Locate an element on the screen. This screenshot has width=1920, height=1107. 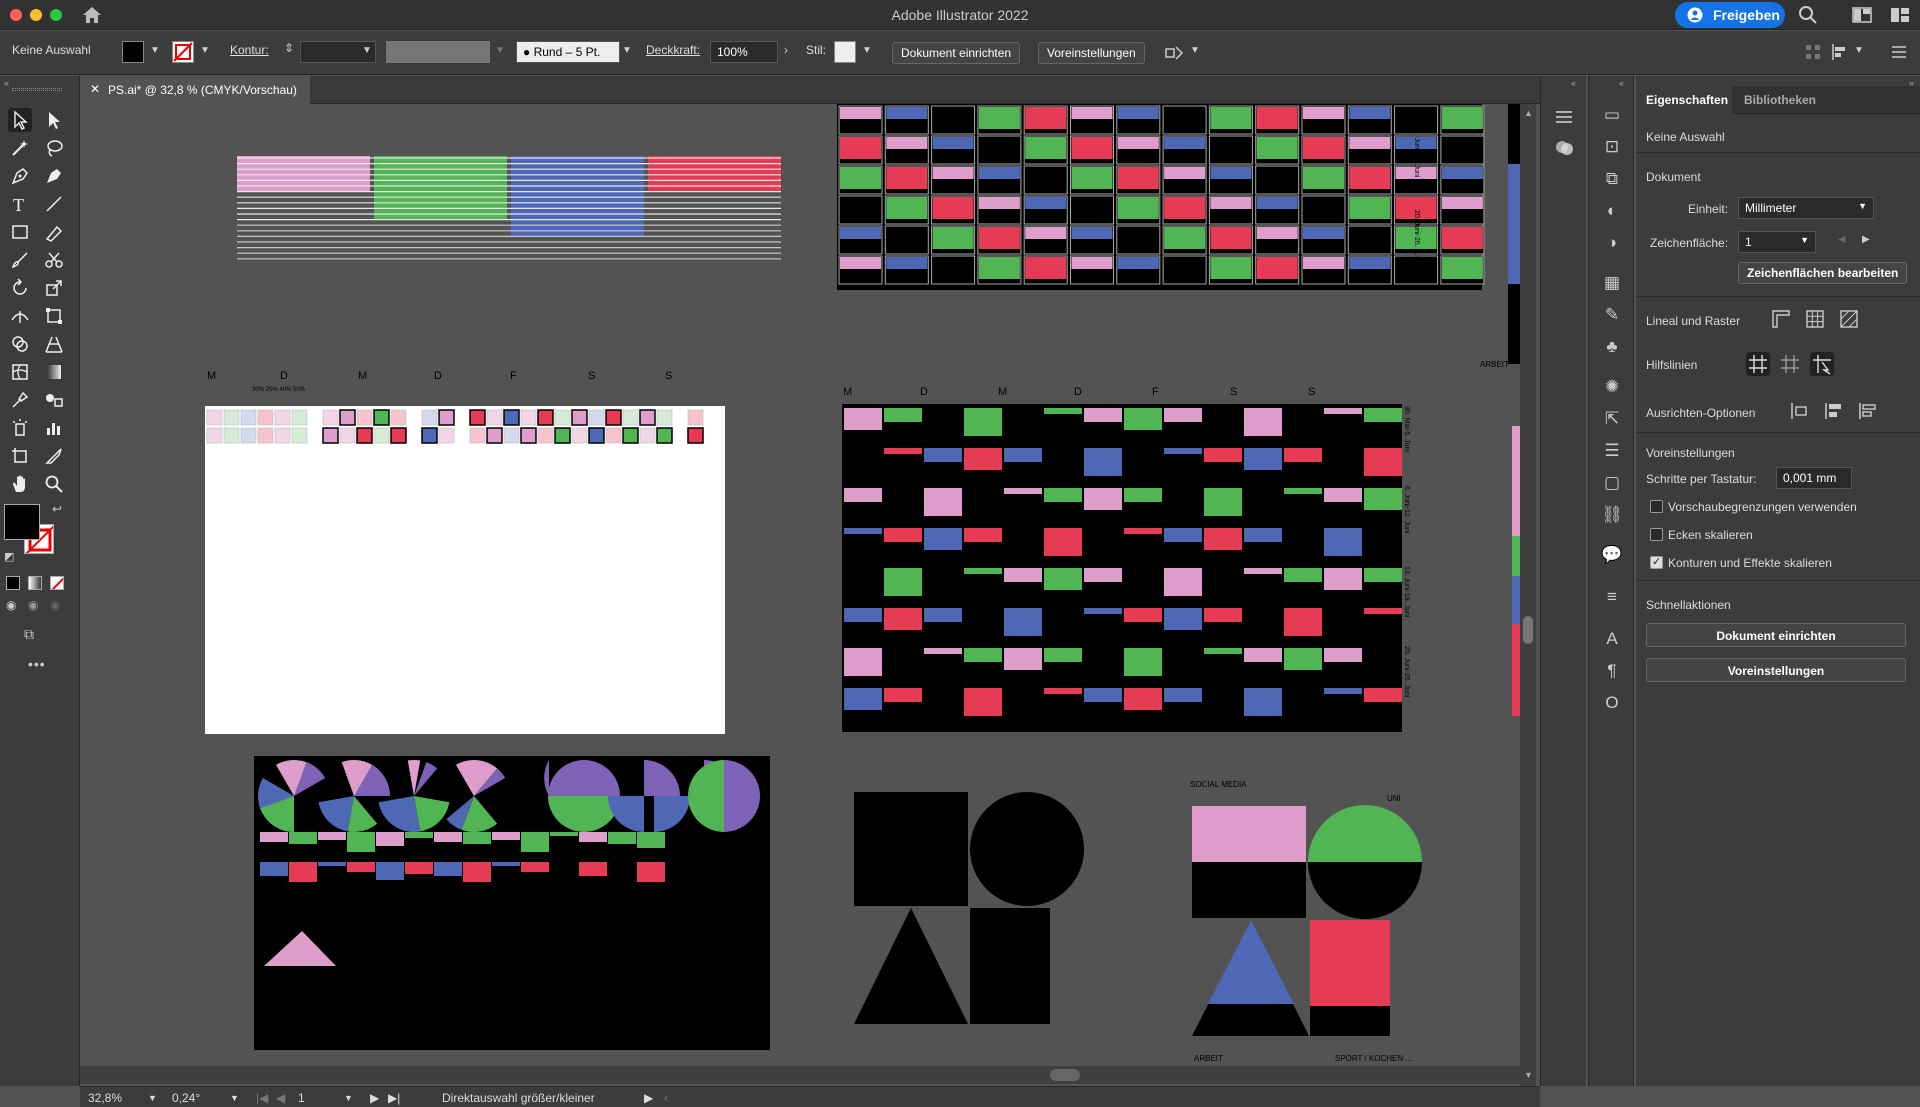
lock-guides-icon is located at coordinates (1790, 364).